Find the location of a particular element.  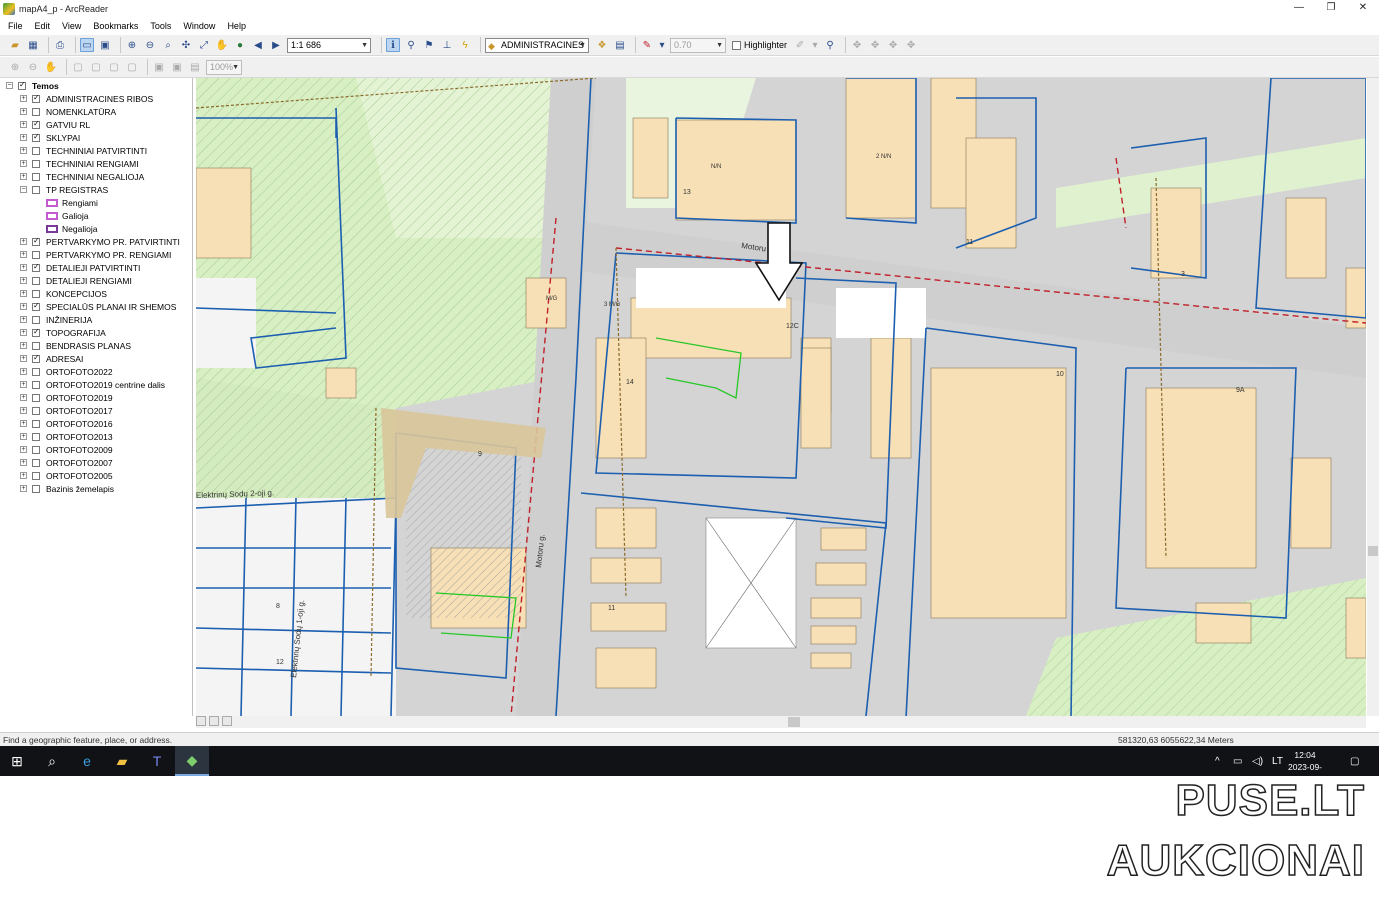

search-icon: ⌕ is located at coordinates (52, 761).